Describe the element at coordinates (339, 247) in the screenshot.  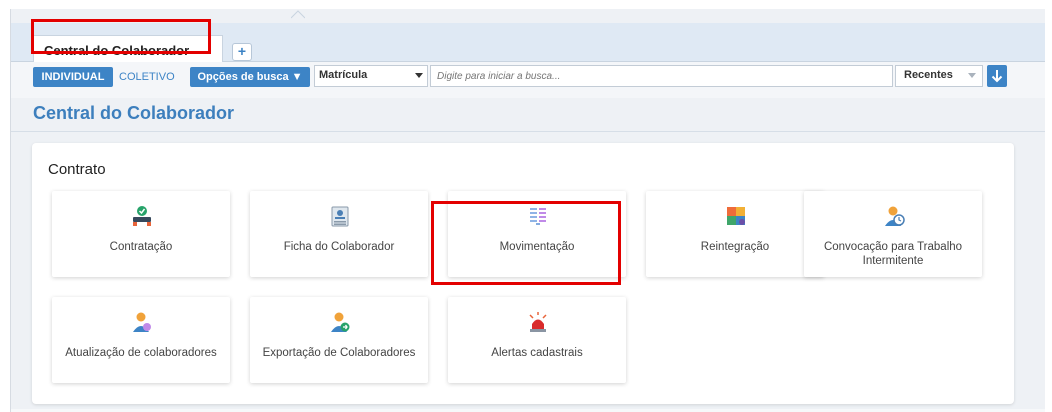
I see `tile-label: Ficha do Colaborador` at that location.